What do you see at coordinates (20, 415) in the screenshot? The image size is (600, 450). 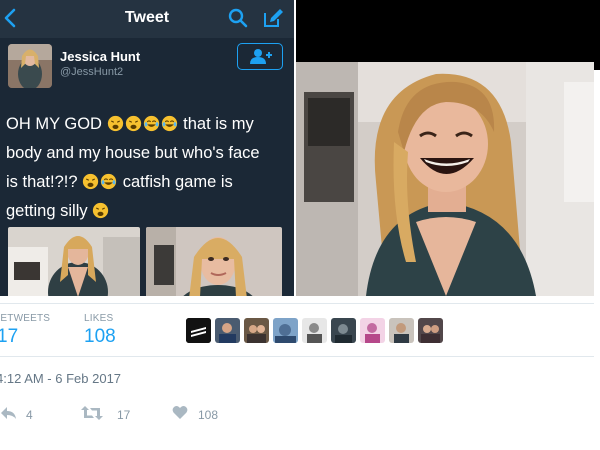 I see `reply-button: 4` at bounding box center [20, 415].